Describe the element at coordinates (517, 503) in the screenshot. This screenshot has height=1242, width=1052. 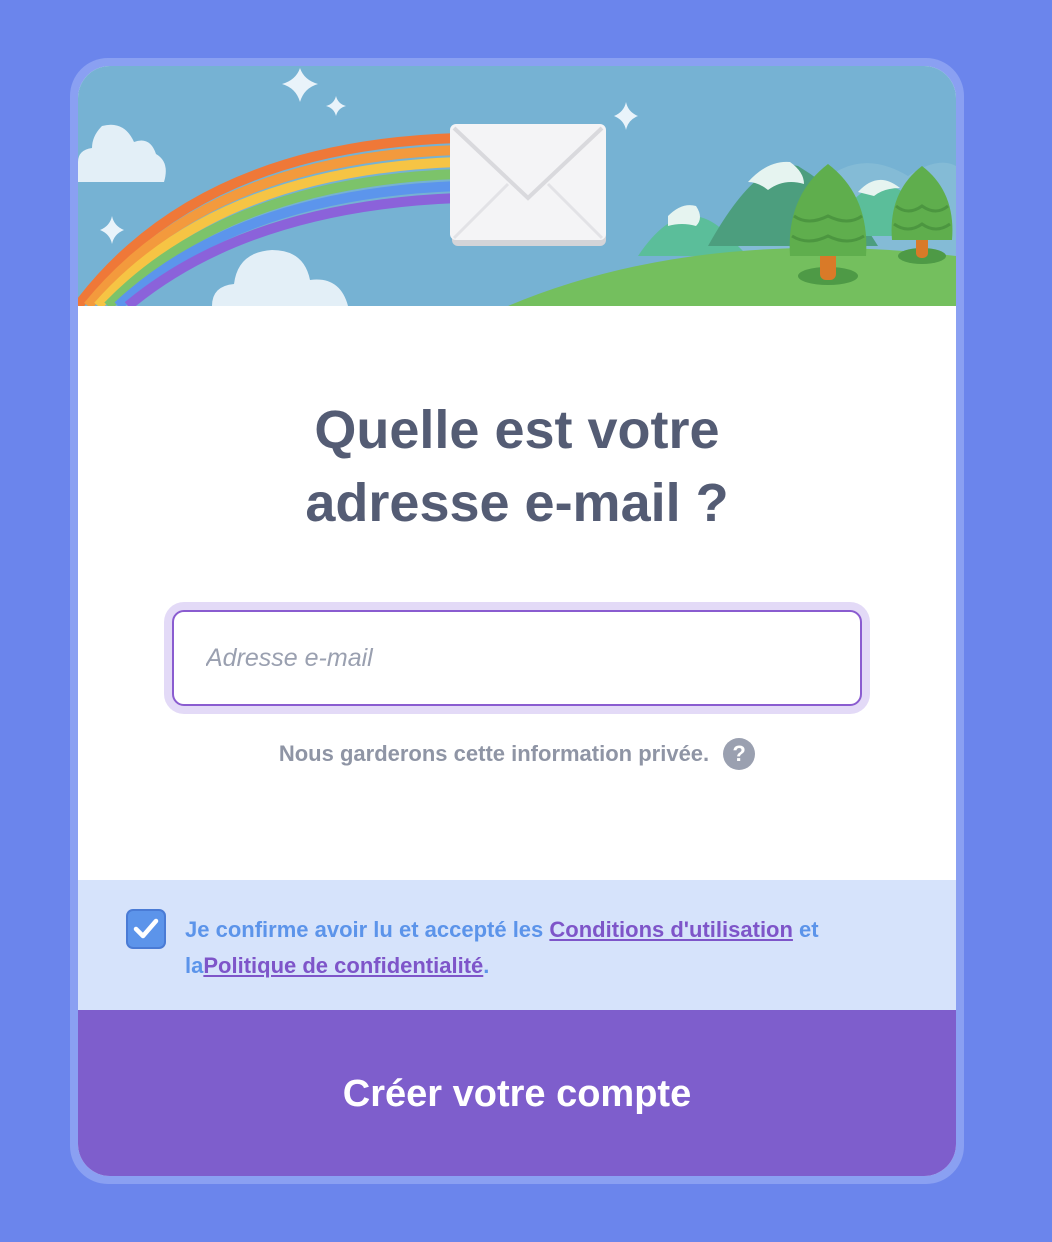
I see `page-title-line-2: adresse e-mail ?` at that location.